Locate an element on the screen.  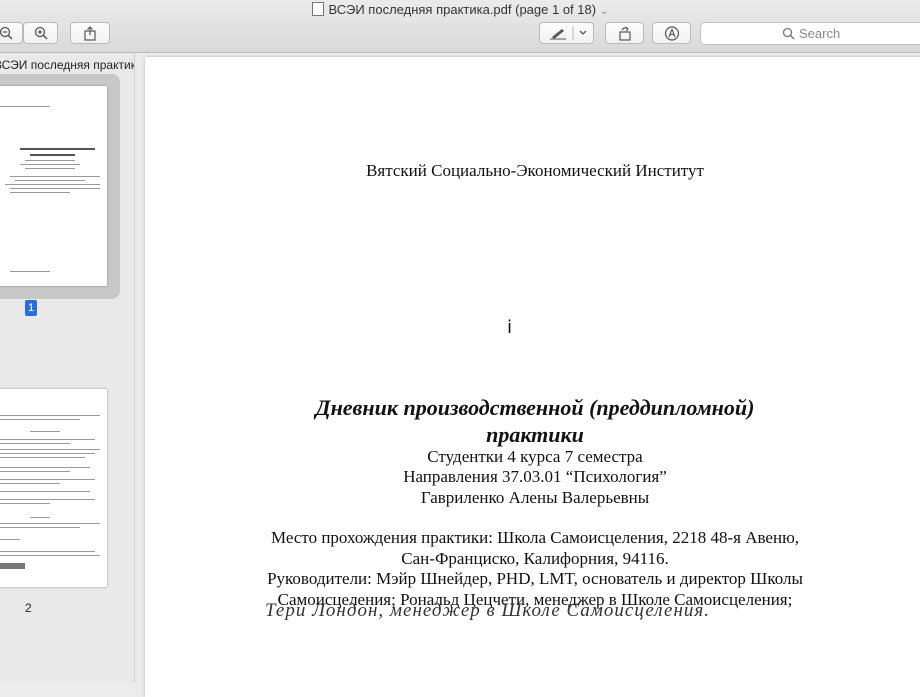
search-field: Search is located at coordinates (810, 33).